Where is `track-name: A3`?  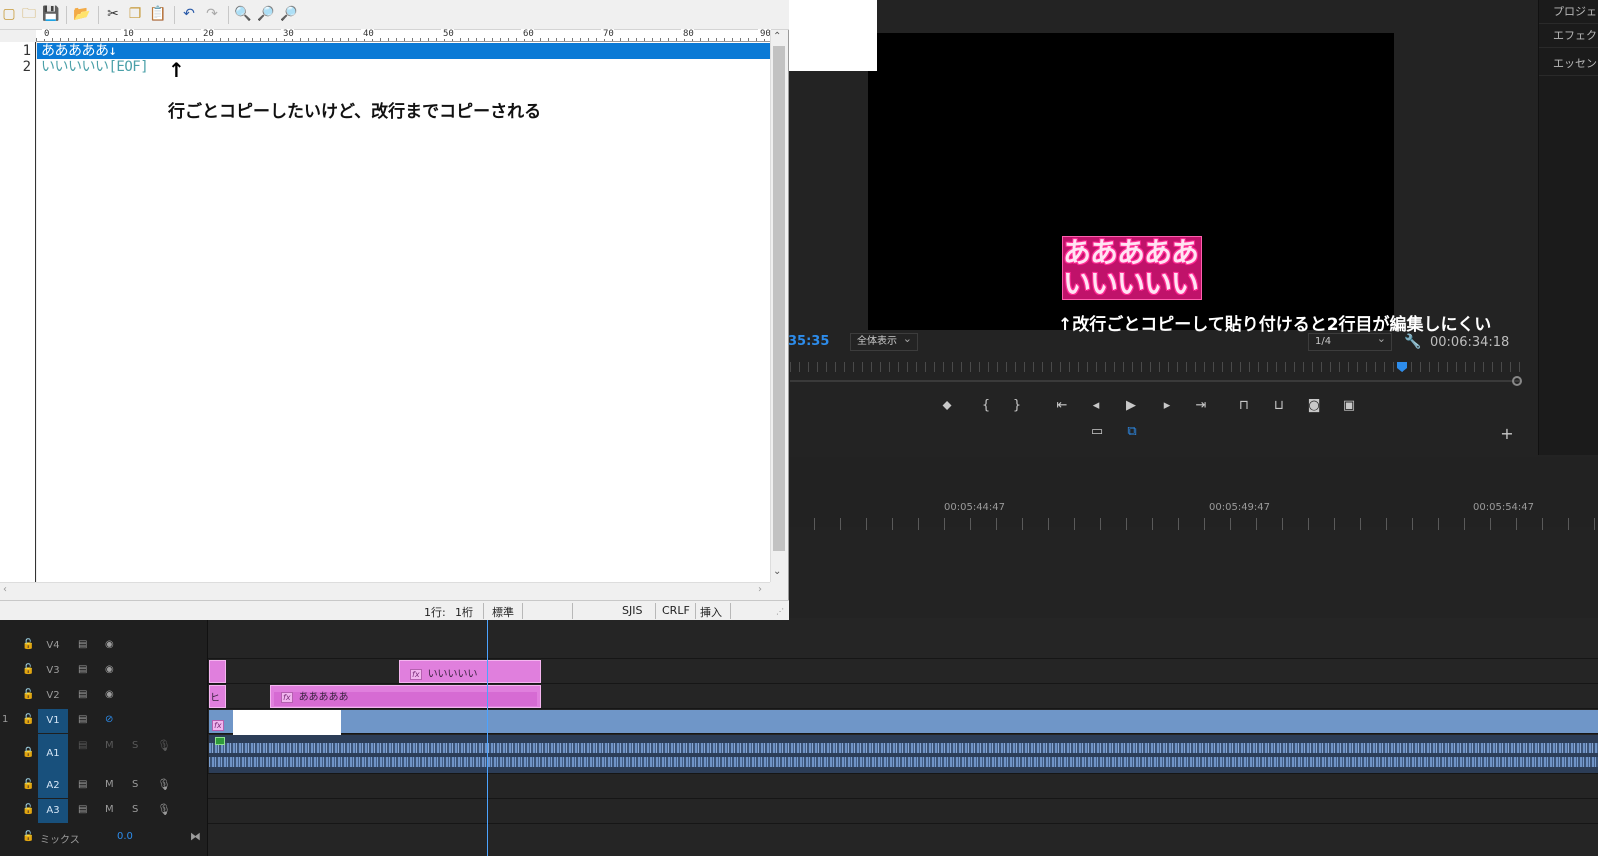
track-name: A3 is located at coordinates (53, 811).